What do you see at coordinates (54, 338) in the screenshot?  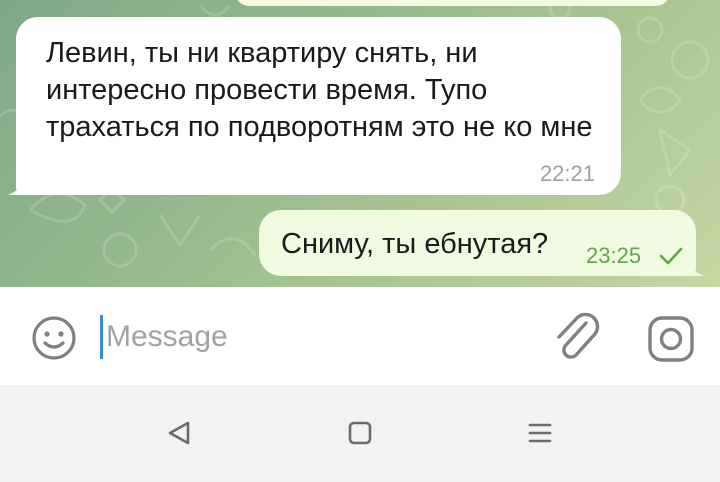 I see `smile-icon` at bounding box center [54, 338].